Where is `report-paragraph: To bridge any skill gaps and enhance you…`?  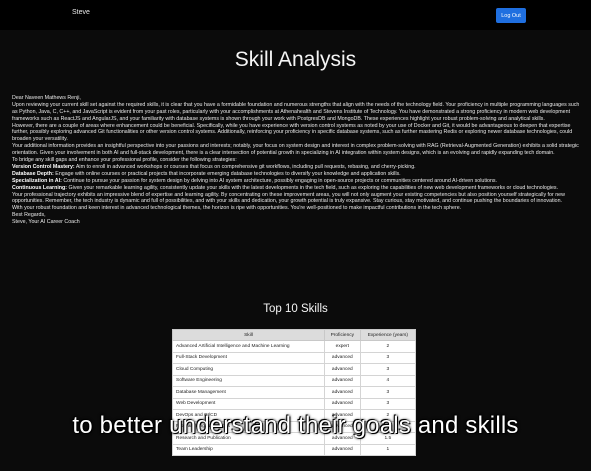 report-paragraph: To bridge any skill gaps and enhance you… is located at coordinates (124, 160).